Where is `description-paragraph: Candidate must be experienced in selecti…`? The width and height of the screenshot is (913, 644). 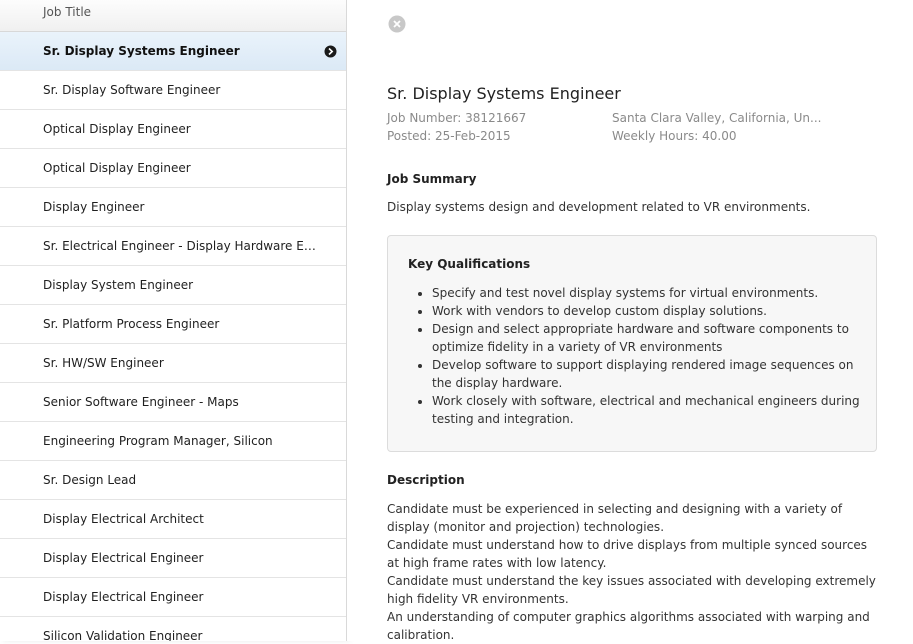 description-paragraph: Candidate must be experienced in selecti… is located at coordinates (615, 518).